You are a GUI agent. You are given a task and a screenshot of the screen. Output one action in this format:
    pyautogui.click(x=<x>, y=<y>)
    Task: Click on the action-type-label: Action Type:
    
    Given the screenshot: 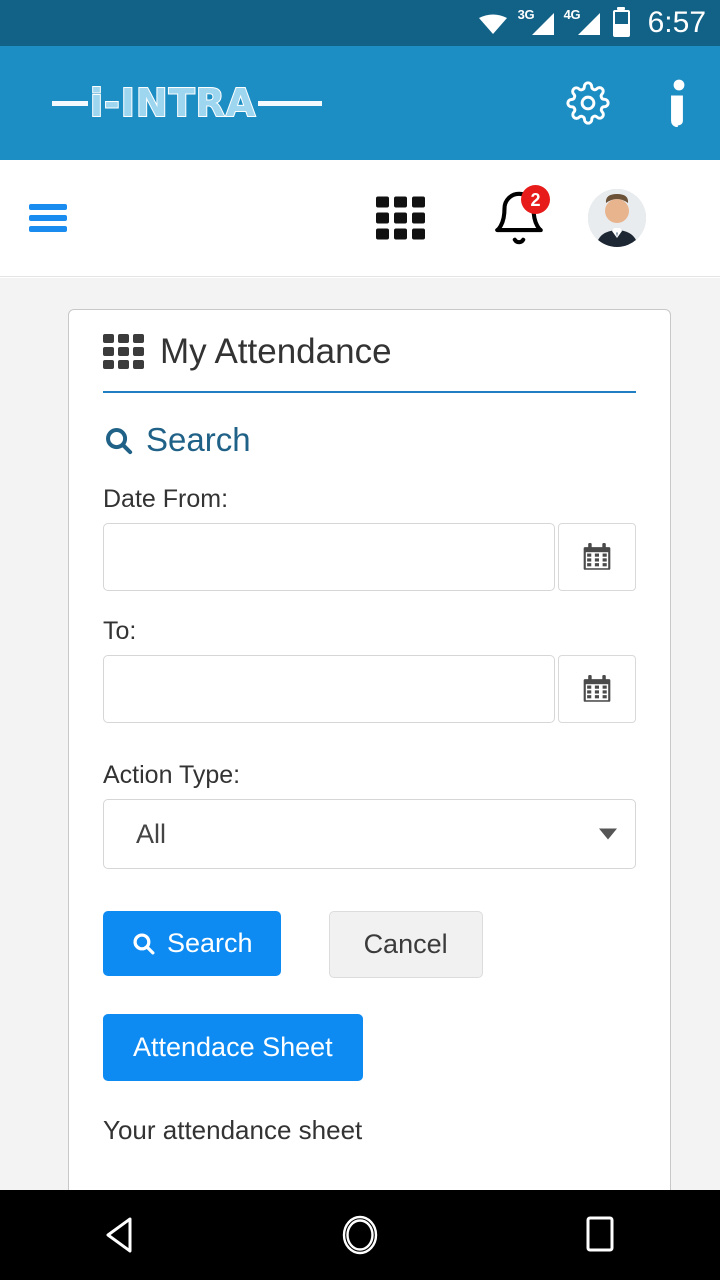 What is the action you would take?
    pyautogui.click(x=172, y=775)
    